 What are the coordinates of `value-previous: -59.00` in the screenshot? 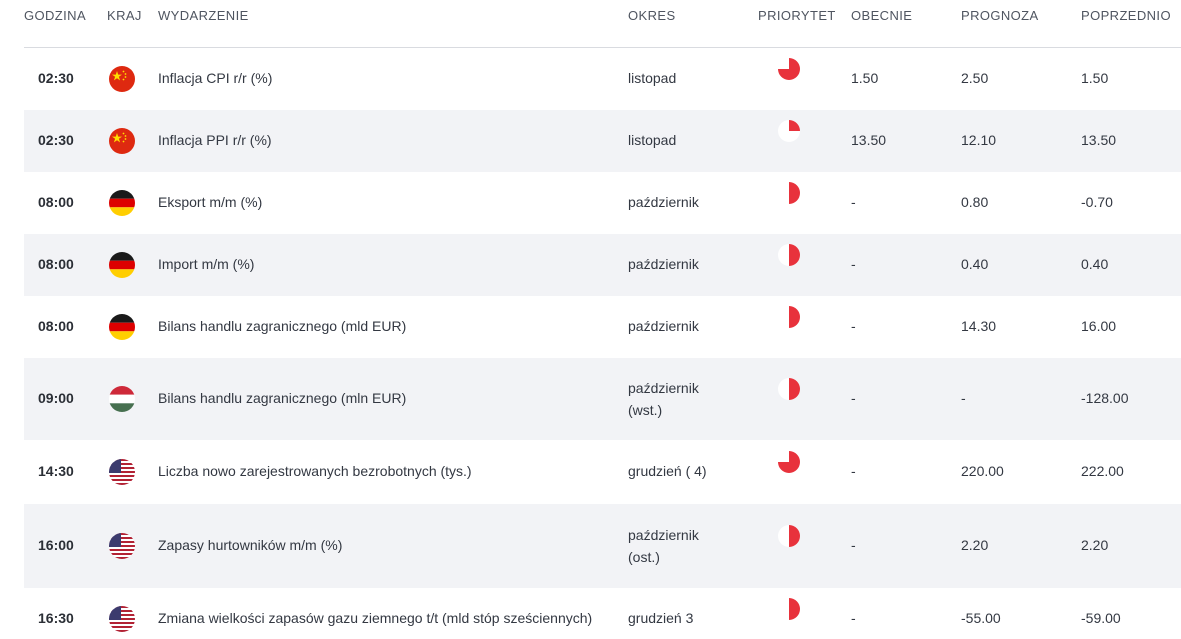 It's located at (1101, 618).